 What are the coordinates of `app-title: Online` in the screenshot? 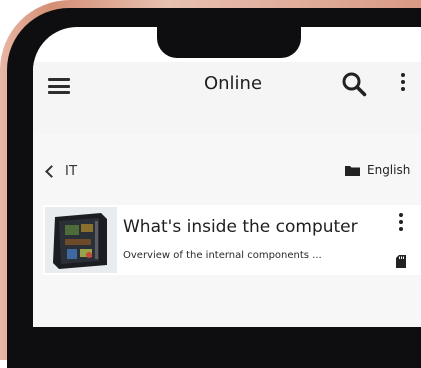 It's located at (233, 83).